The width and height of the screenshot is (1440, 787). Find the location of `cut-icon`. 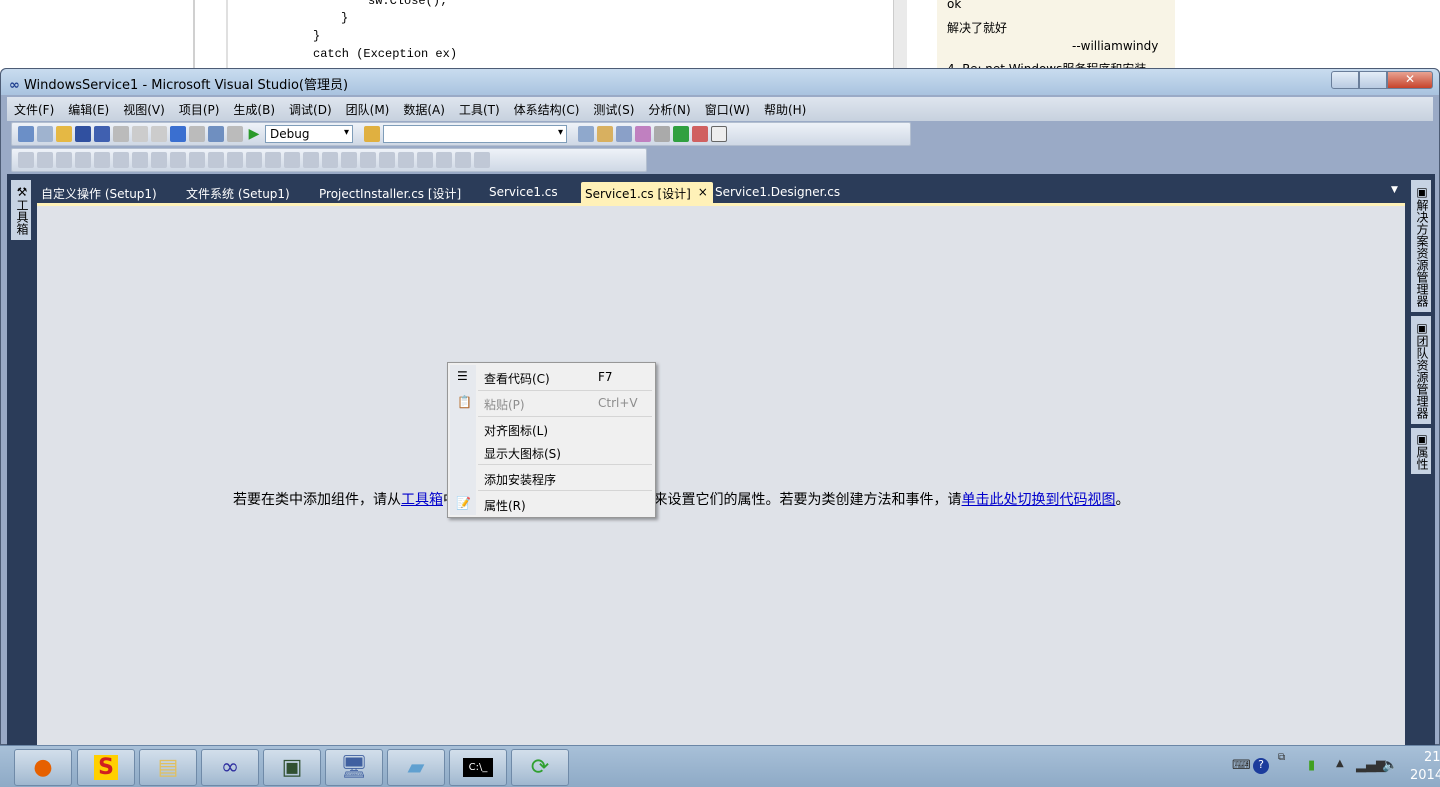

cut-icon is located at coordinates (121, 134).